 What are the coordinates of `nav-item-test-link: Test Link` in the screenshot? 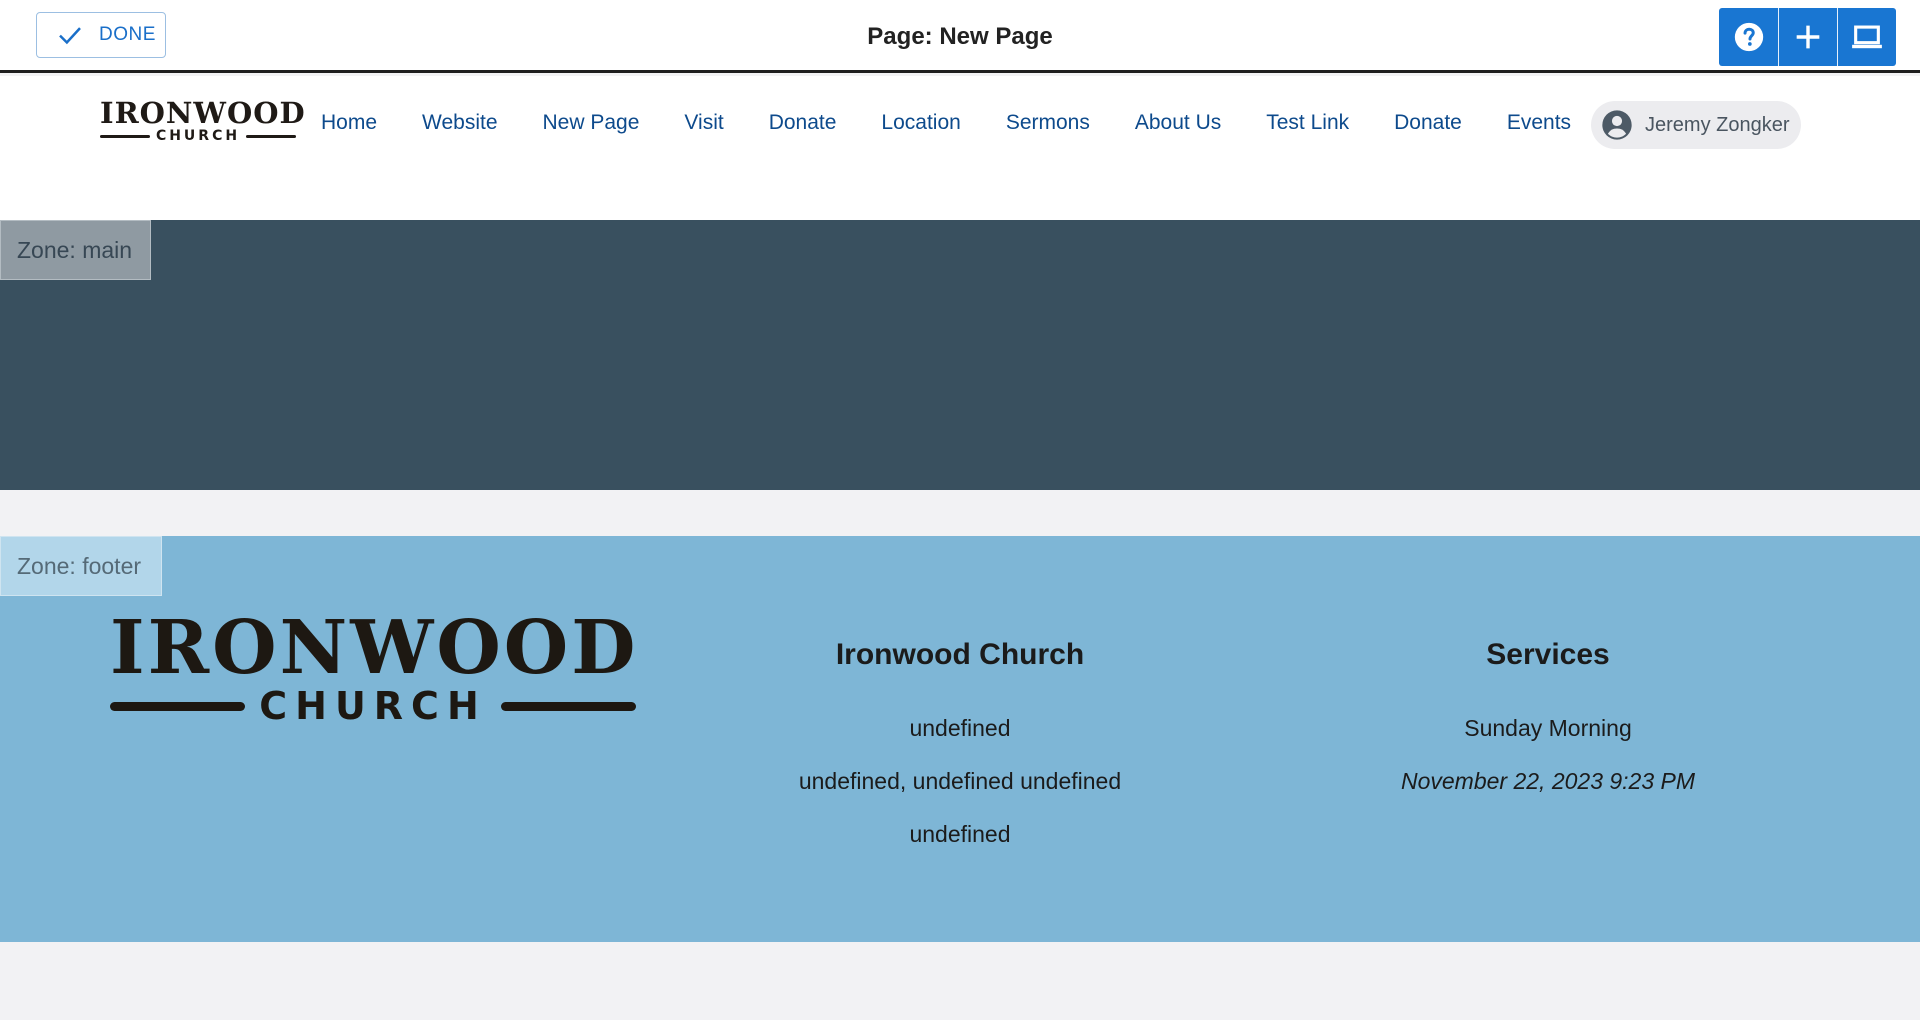 It's located at (1307, 123).